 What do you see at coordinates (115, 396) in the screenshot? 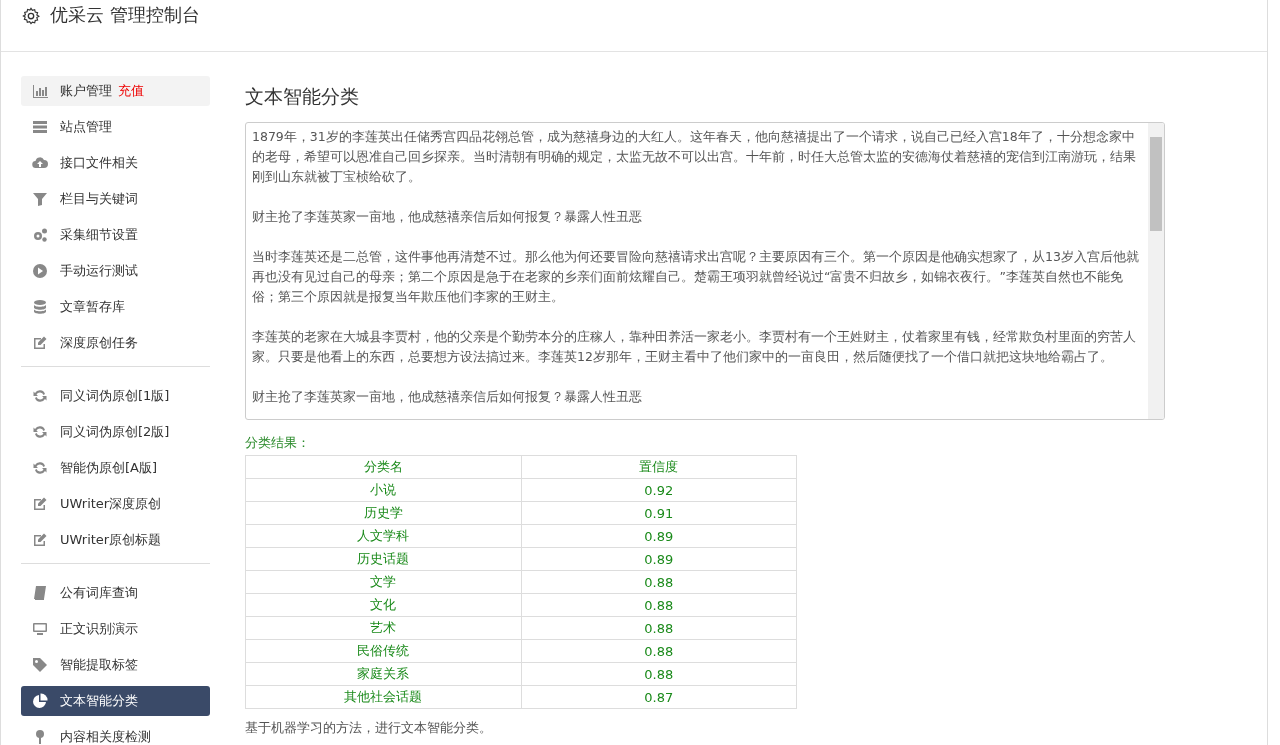
I see `sidebar-item: 同义词伪原创[1版]` at bounding box center [115, 396].